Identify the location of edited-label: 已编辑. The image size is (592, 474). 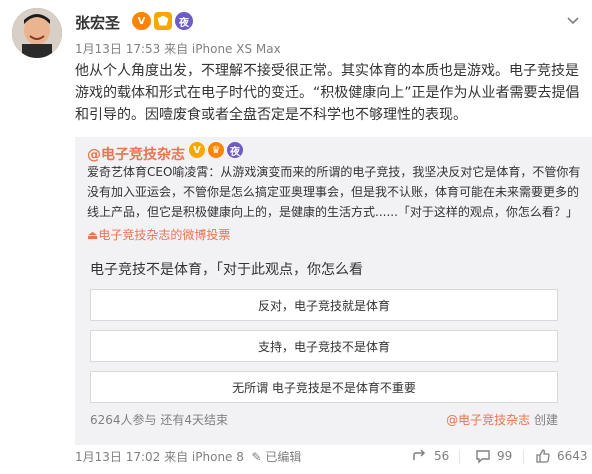
(283, 457).